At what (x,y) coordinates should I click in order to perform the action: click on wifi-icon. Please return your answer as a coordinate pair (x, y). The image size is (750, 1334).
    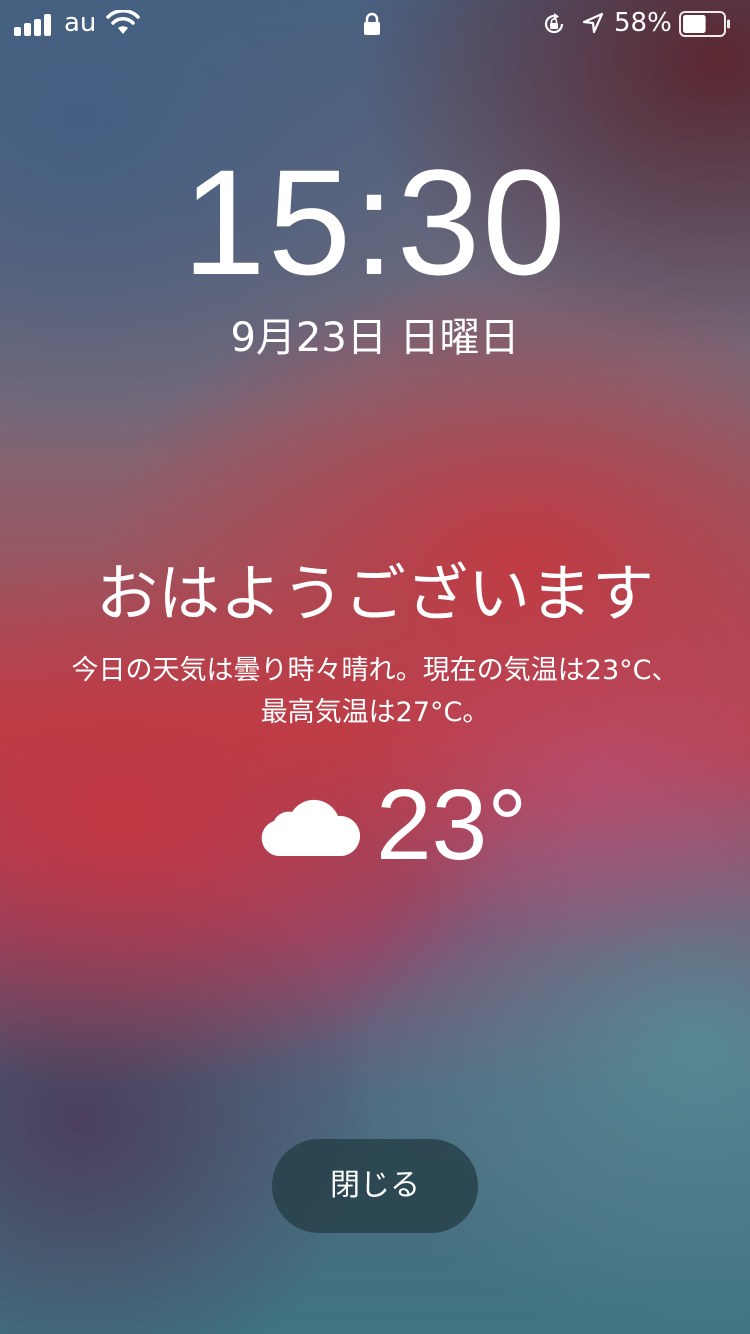
    Looking at the image, I should click on (123, 22).